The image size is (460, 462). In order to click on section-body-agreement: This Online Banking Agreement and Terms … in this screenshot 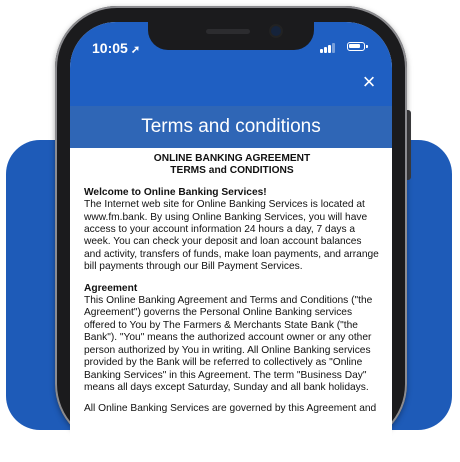, I will do `click(228, 344)`.